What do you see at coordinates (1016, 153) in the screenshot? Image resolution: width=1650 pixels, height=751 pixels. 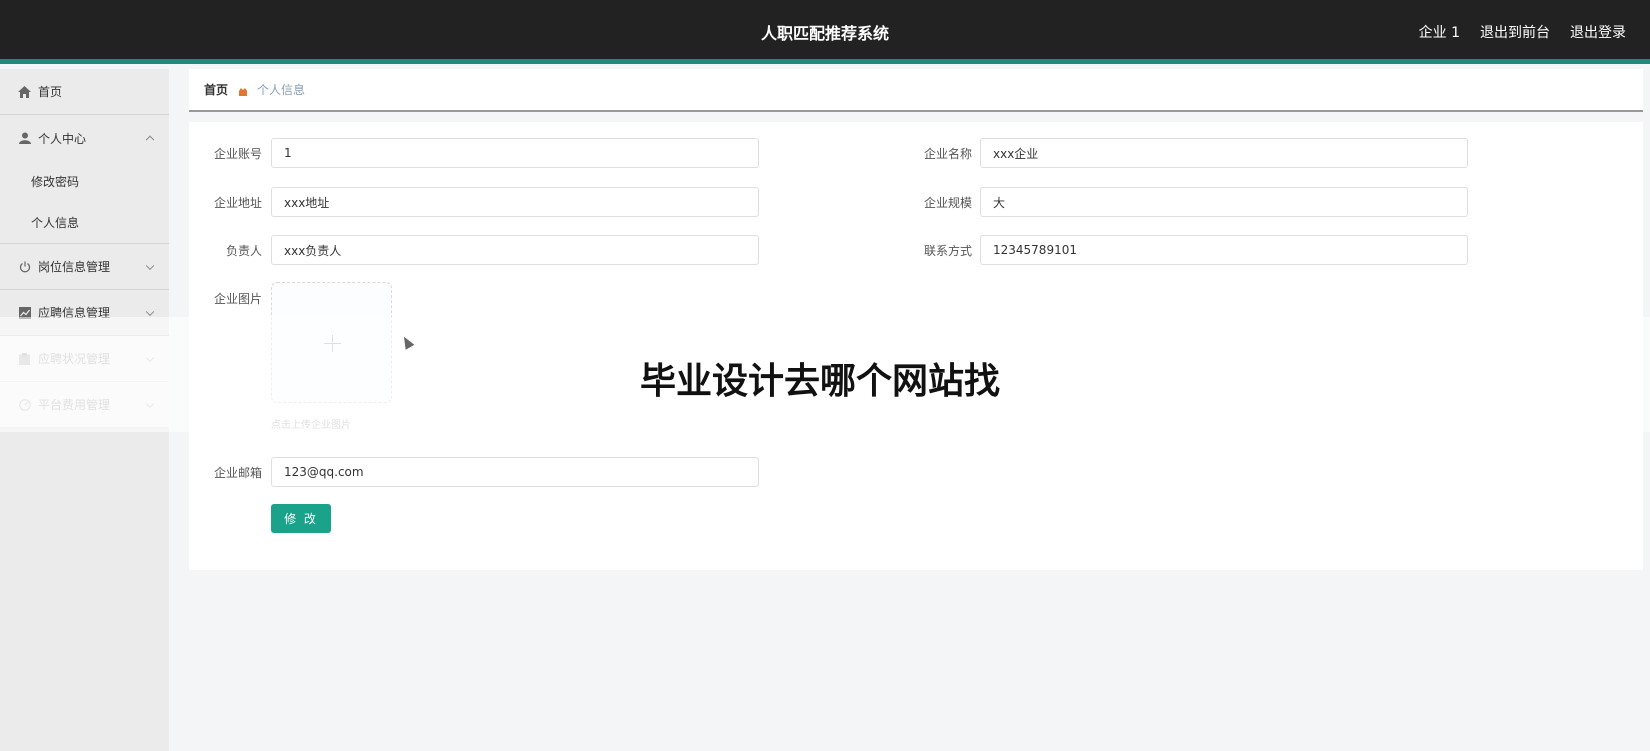 I see `company-name-value: xxx企业` at bounding box center [1016, 153].